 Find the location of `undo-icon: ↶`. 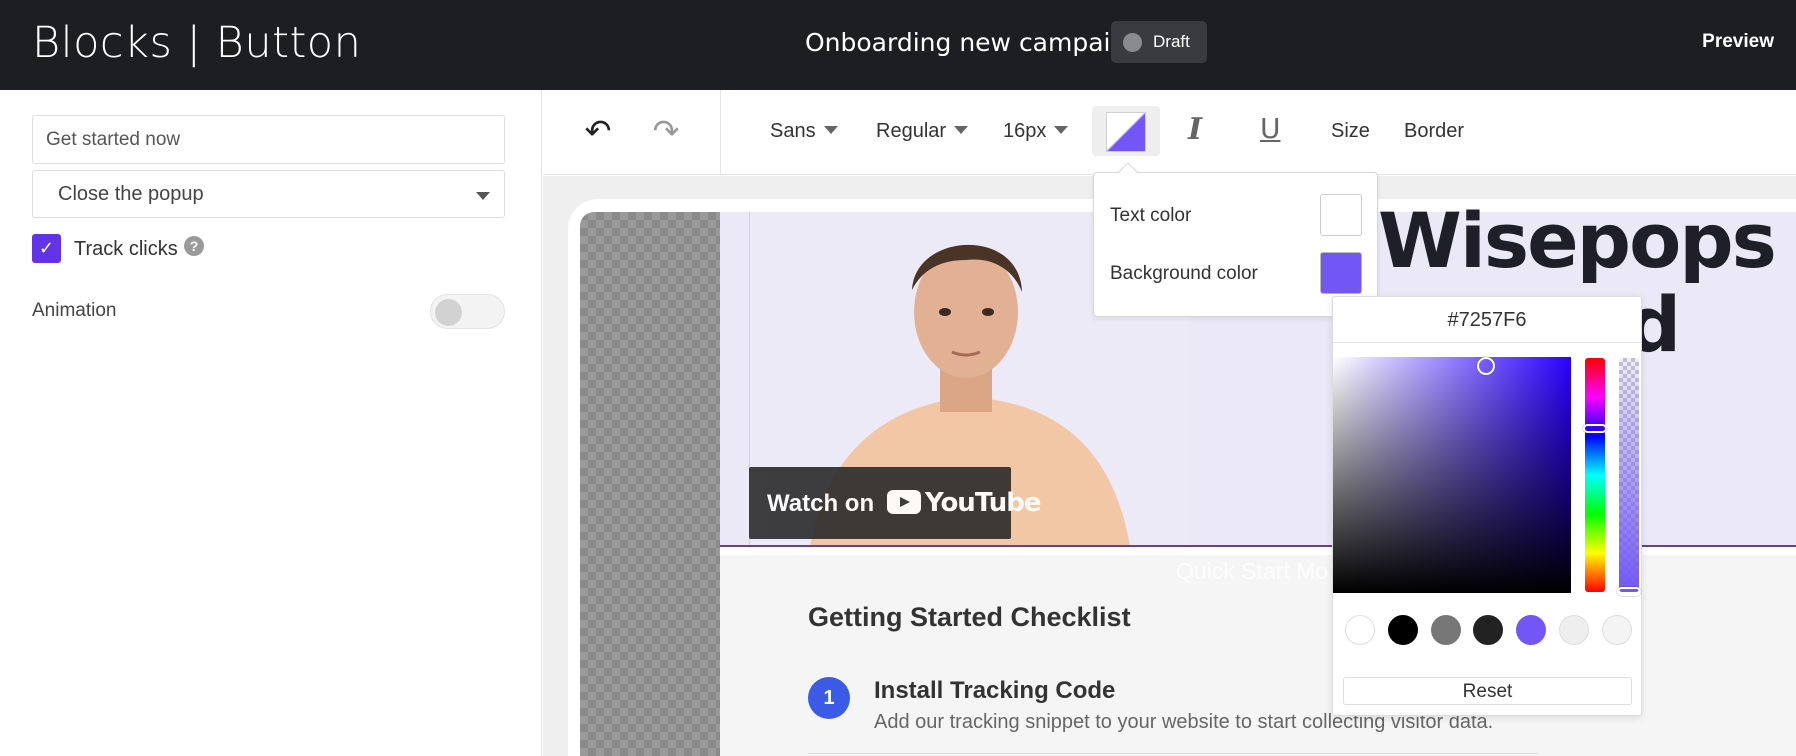

undo-icon: ↶ is located at coordinates (598, 131).